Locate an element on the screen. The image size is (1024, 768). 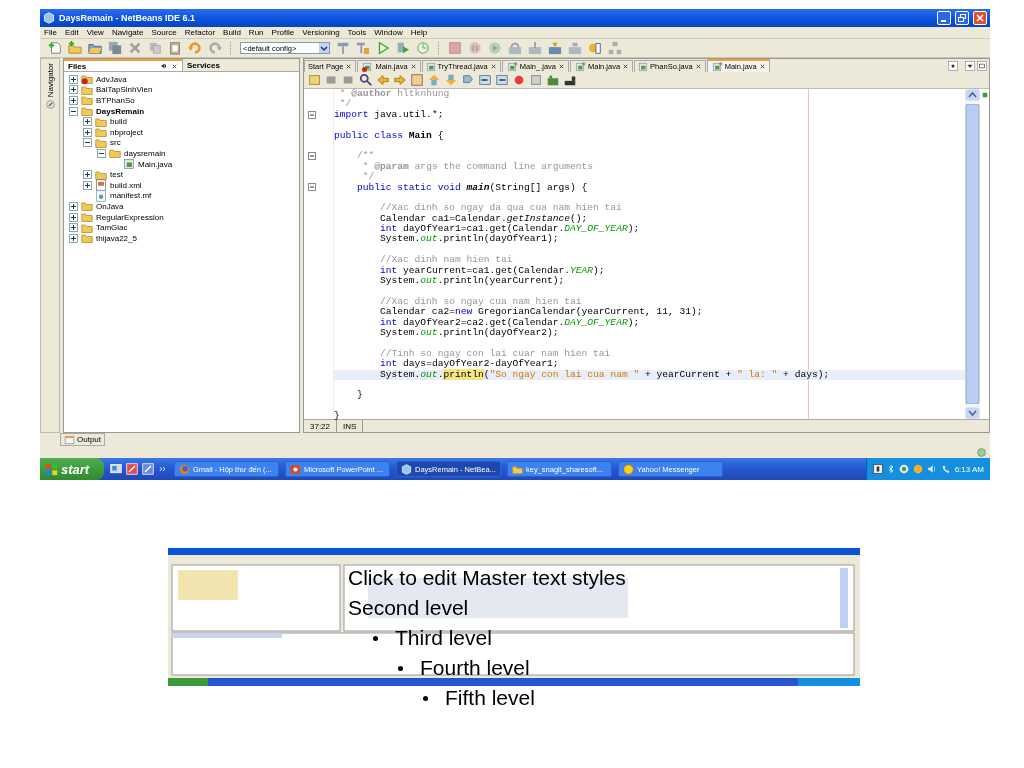
network-icon is located at coordinates (903, 469).